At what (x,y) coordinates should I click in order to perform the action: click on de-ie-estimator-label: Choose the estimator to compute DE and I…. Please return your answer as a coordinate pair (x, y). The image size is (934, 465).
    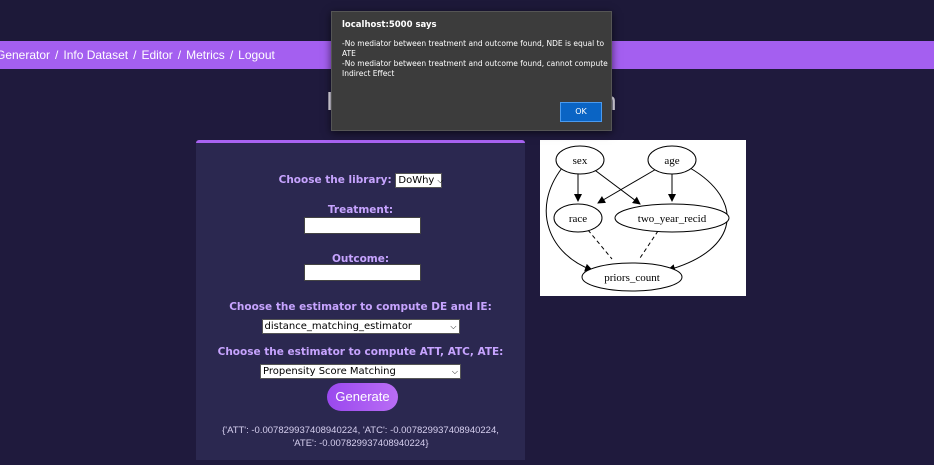
    Looking at the image, I should click on (360, 307).